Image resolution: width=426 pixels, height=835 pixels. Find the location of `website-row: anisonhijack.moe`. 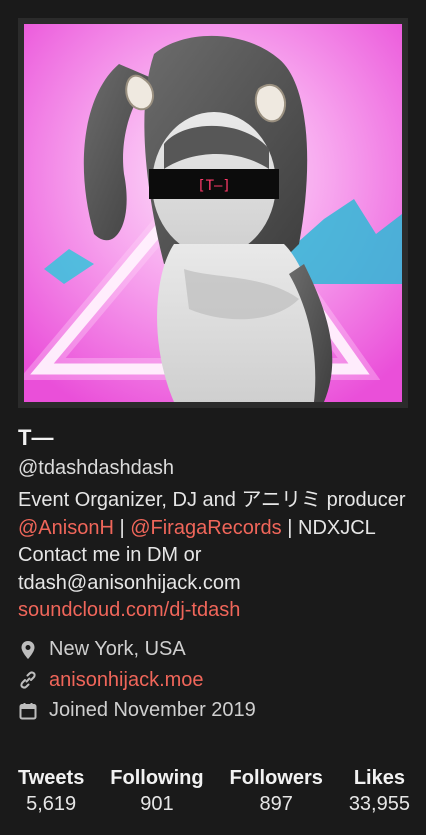

website-row: anisonhijack.moe is located at coordinates (215, 680).